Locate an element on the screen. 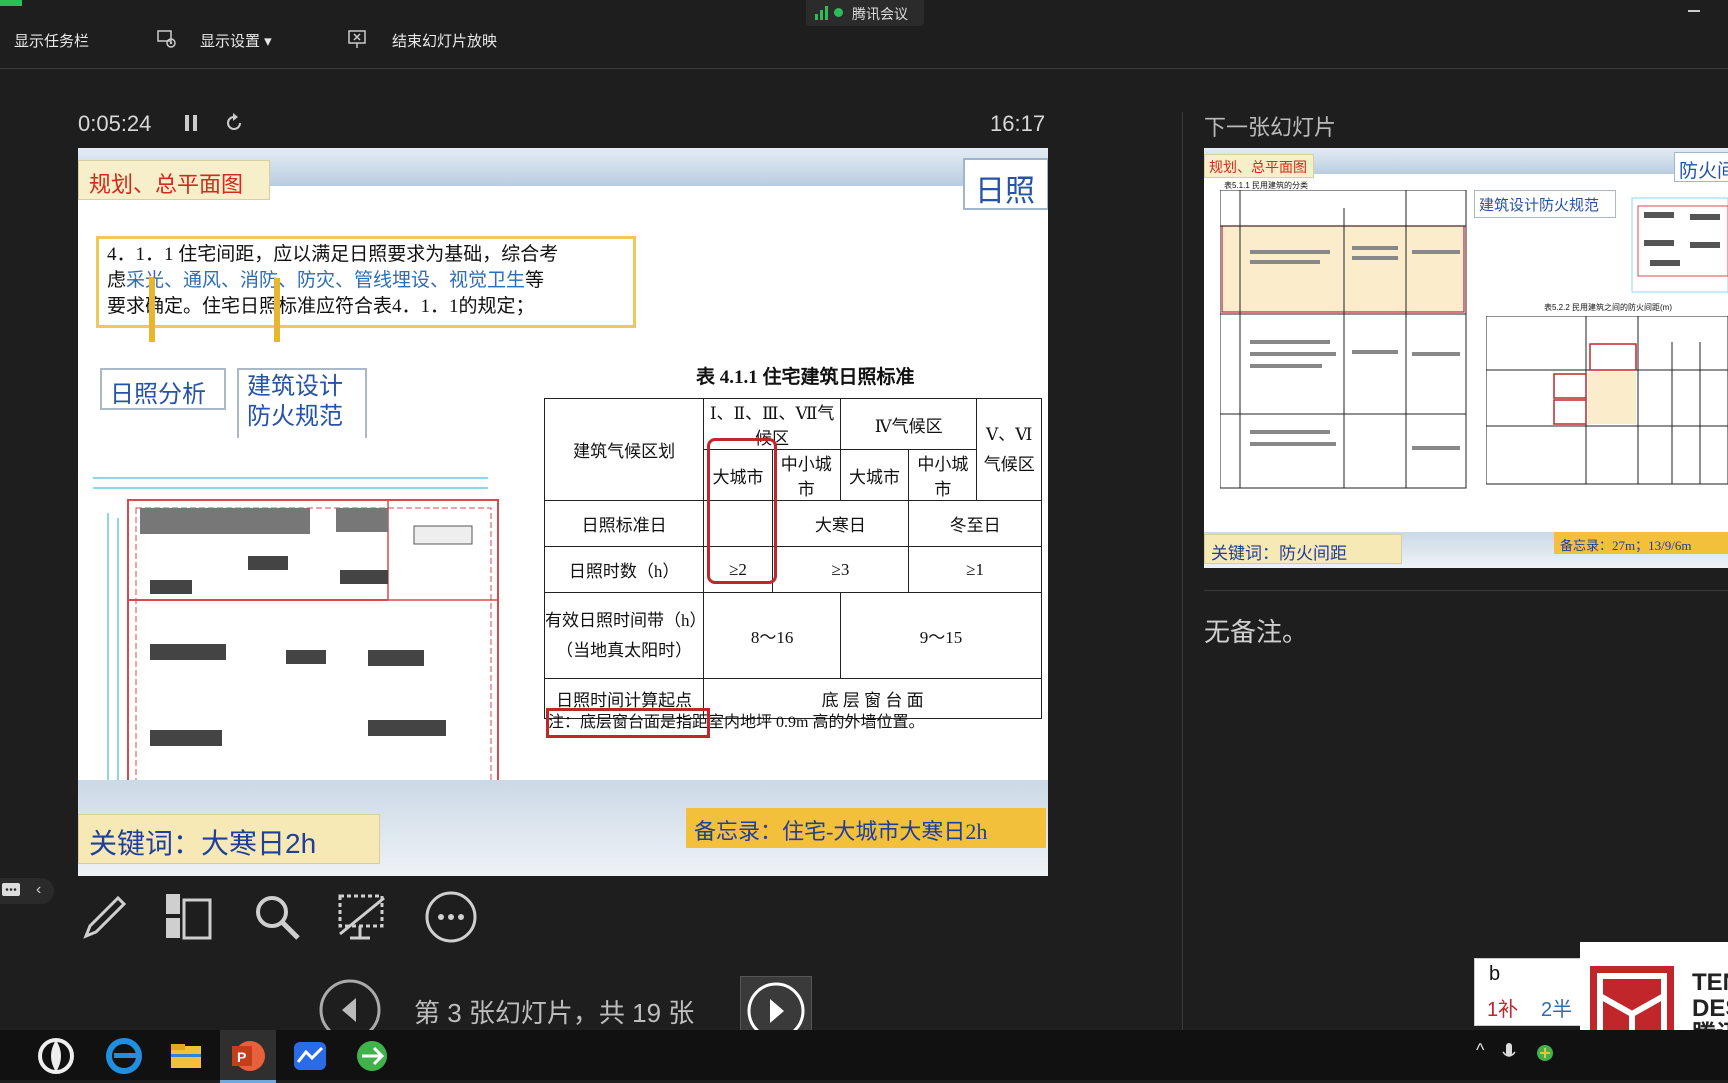 The image size is (1728, 1083). table-cell: 9～15 is located at coordinates (941, 635).